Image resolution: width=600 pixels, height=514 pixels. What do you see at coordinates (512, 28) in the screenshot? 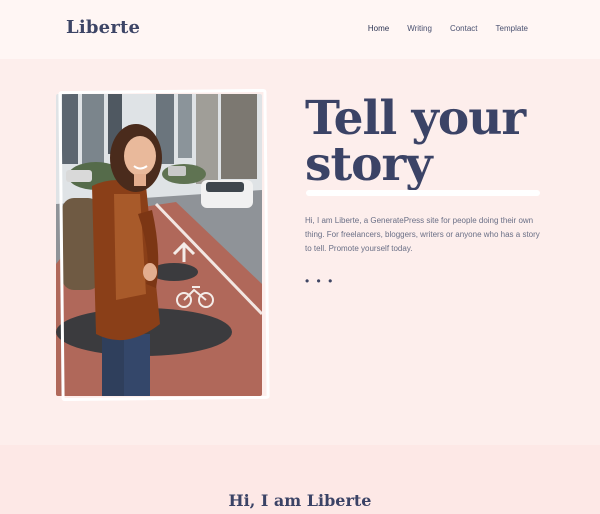
I see `nav-template: Template` at bounding box center [512, 28].